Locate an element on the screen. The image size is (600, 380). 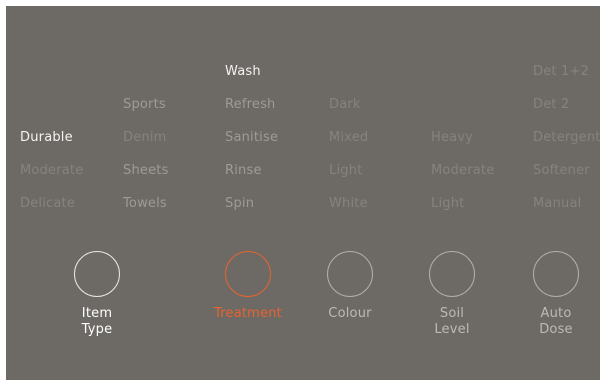
auto-dose-knob-group: Auto Dose is located at coordinates (550, 294).